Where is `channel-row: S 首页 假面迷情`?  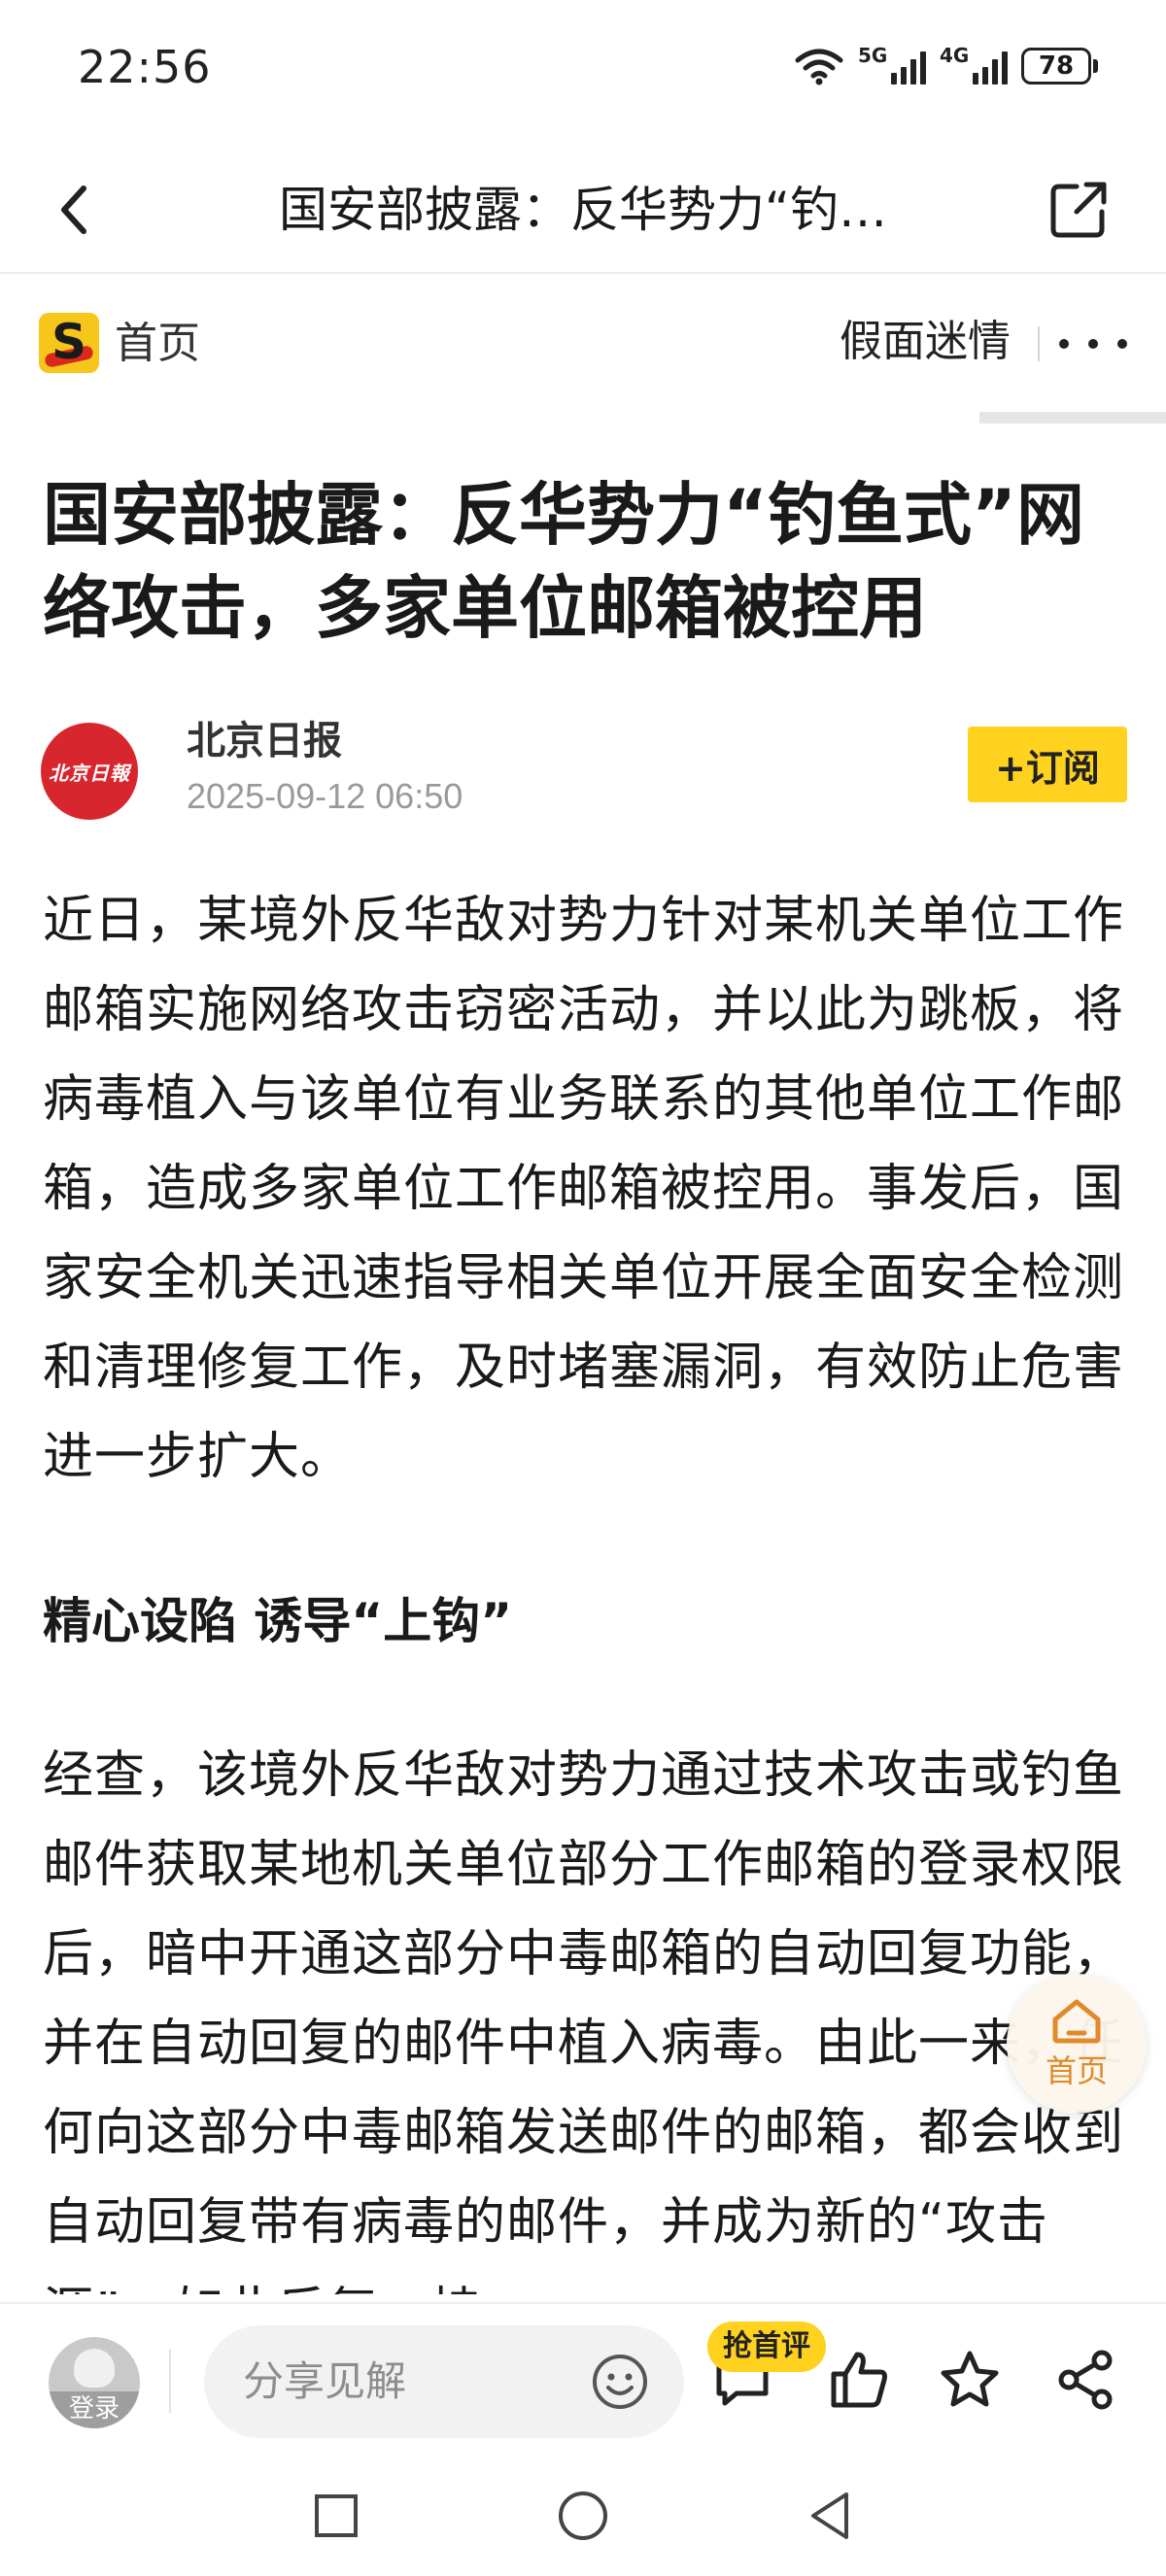 channel-row: S 首页 假面迷情 is located at coordinates (583, 344).